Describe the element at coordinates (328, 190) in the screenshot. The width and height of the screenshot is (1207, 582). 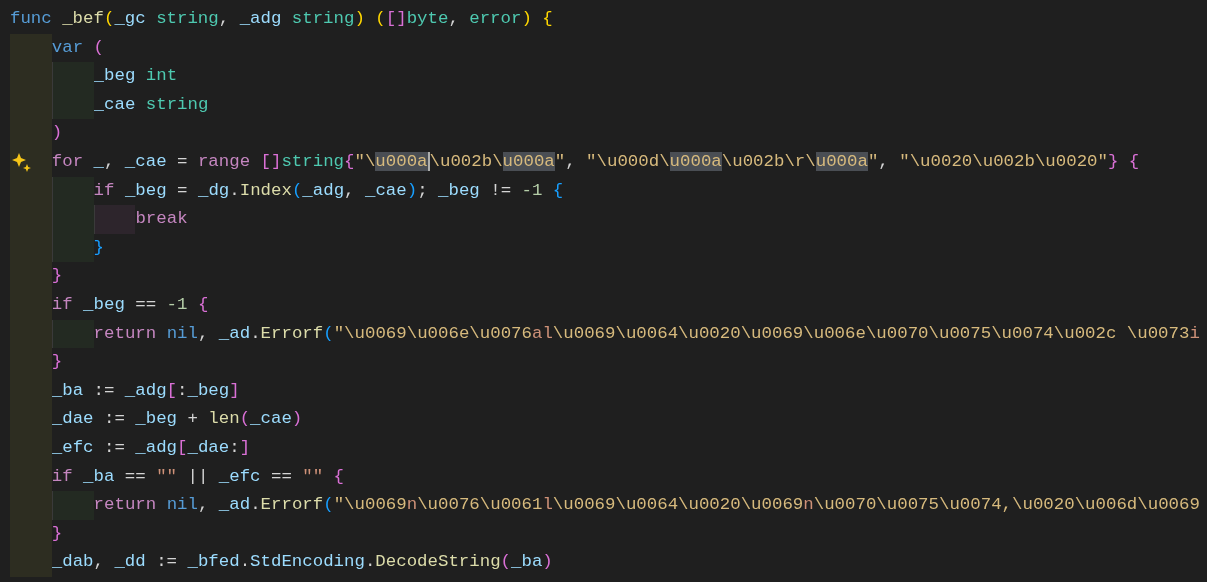
I see `code-line: if _beg = _dg.Index(_adg, _cae); _beg != -1 {` at that location.